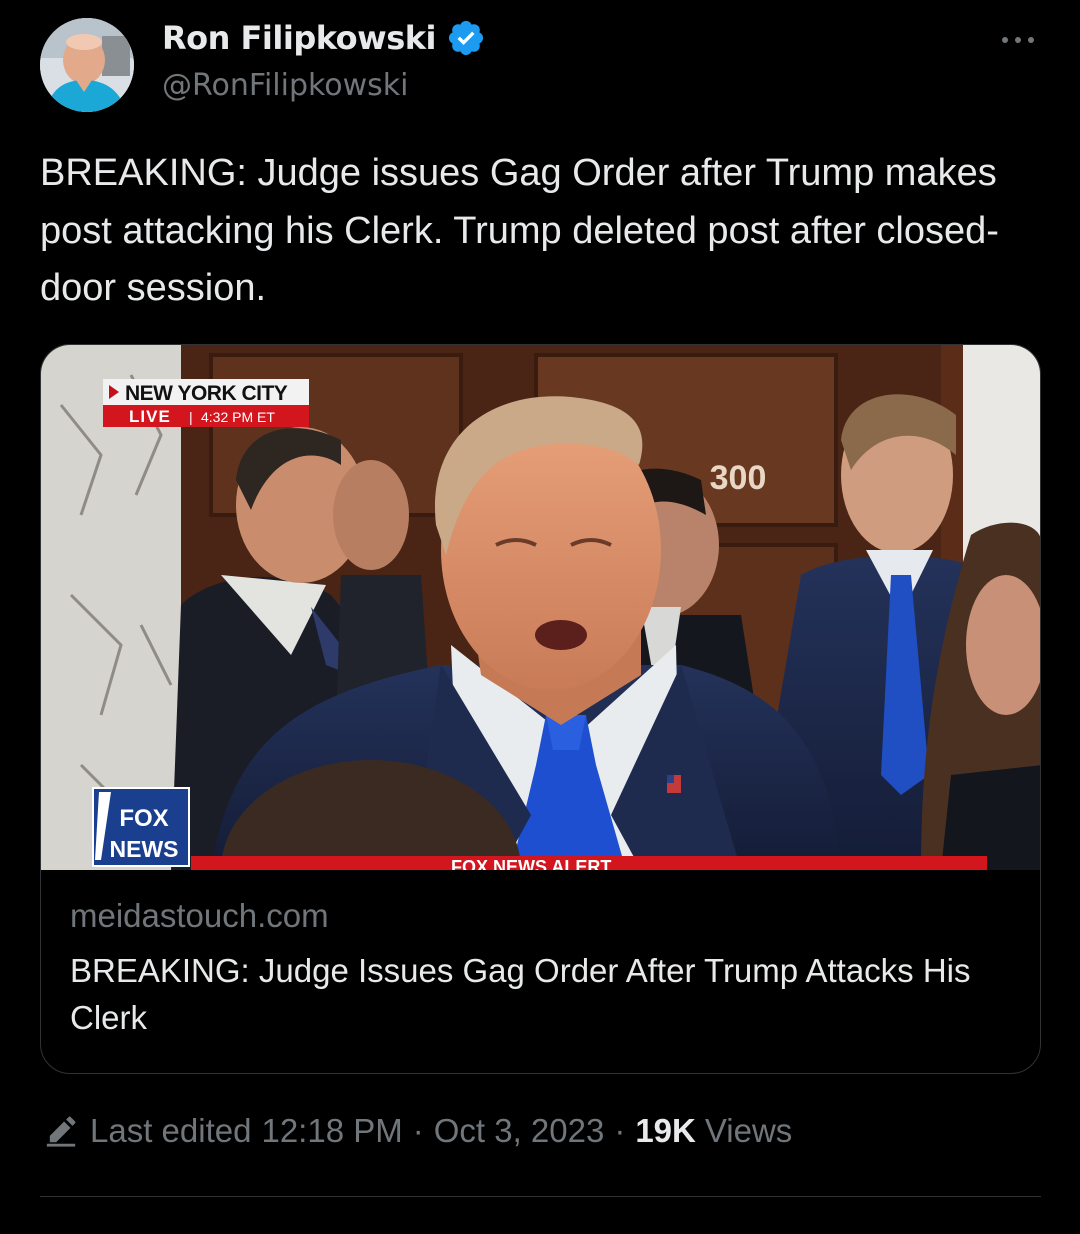 The image size is (1080, 1234). I want to click on views-count: 19K, so click(665, 1130).